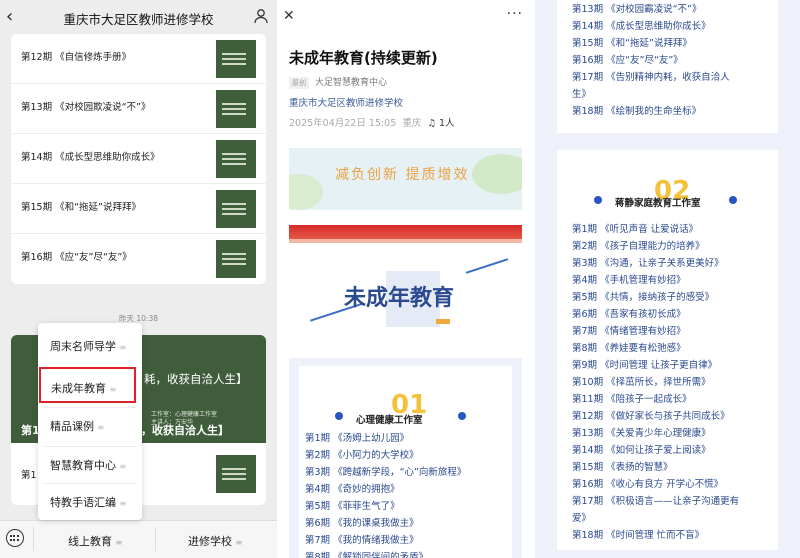 This screenshot has width=800, height=558. I want to click on list-item: 第9期 《时间管理 让孩子更自律》, so click(644, 364).